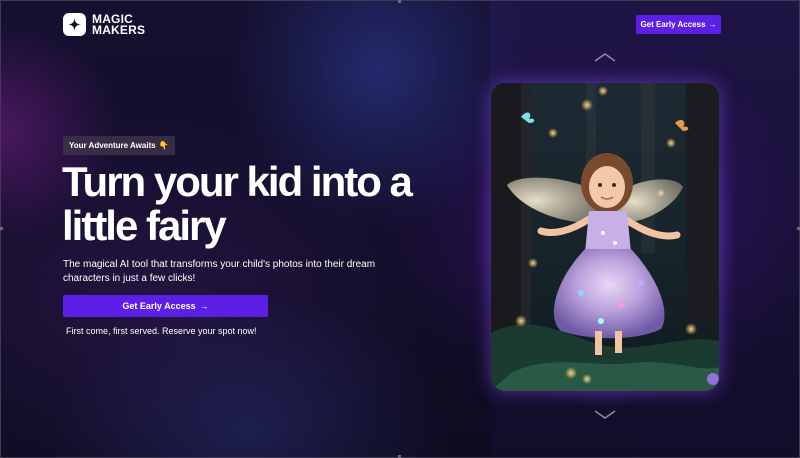  I want to click on chevron-up-icon, so click(605, 57).